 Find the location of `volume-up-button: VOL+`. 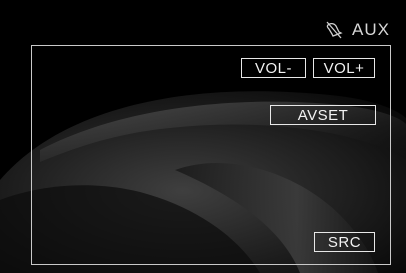

volume-up-button: VOL+ is located at coordinates (344, 68).